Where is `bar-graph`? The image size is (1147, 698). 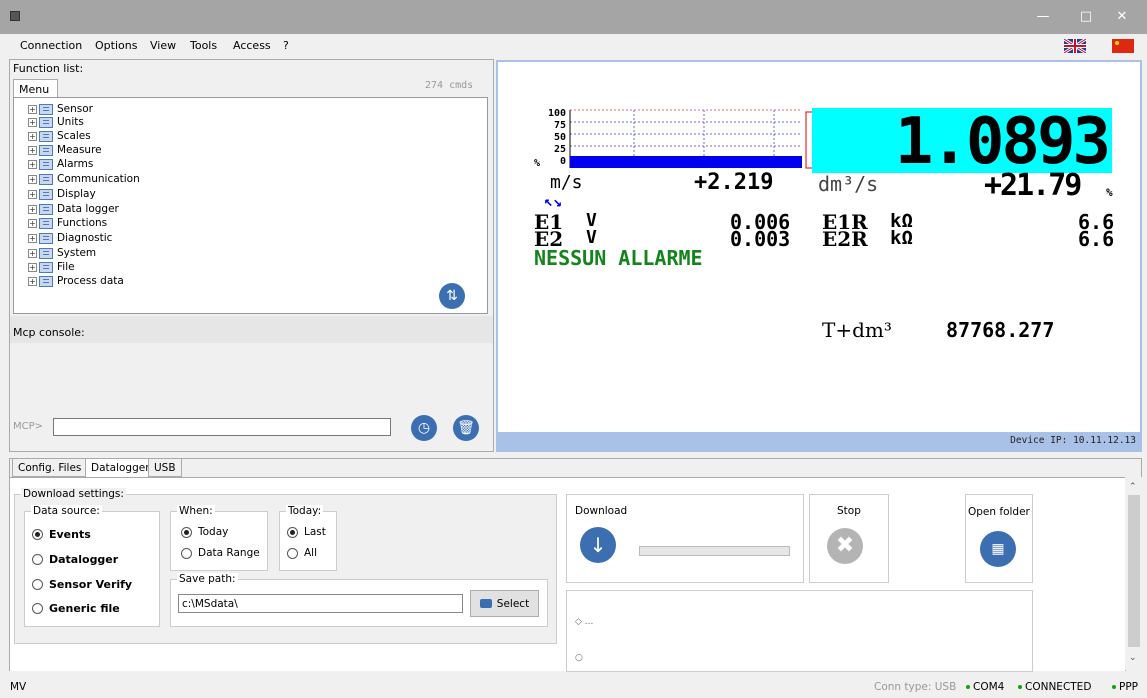 bar-graph is located at coordinates (693, 139).